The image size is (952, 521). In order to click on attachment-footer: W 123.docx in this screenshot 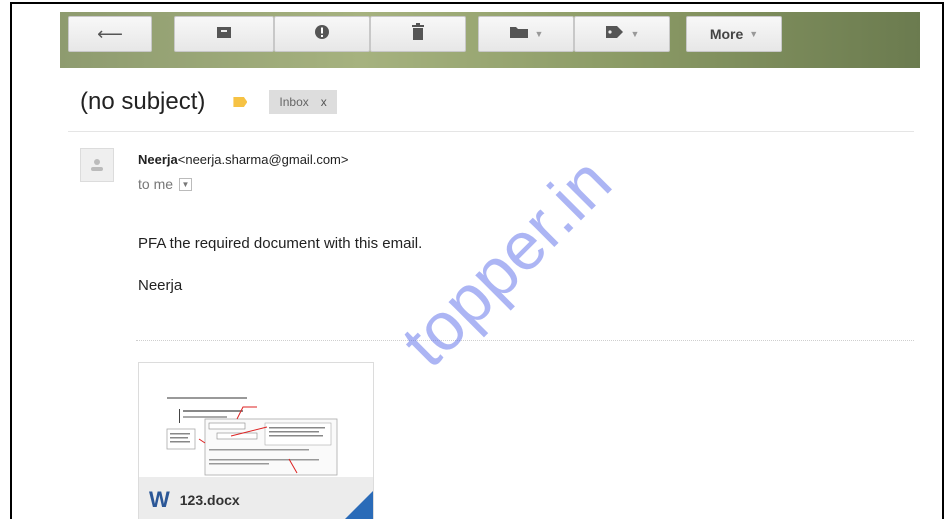, I will do `click(256, 498)`.